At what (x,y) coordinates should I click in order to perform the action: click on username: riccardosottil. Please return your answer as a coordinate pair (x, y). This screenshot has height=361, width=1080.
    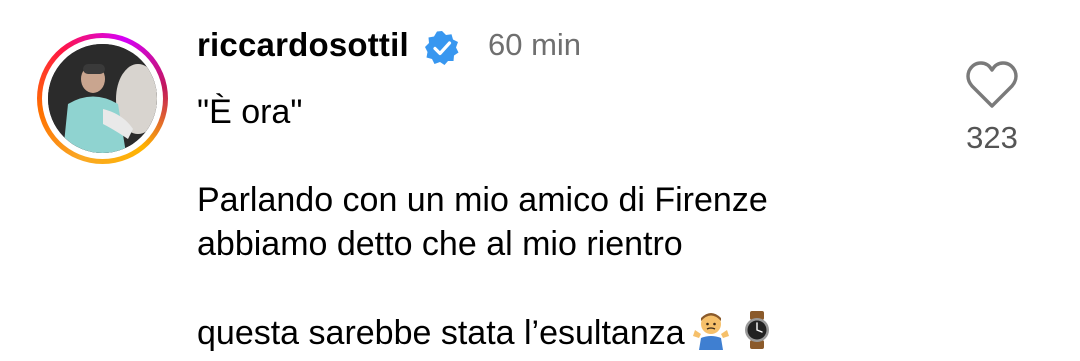
    Looking at the image, I should click on (303, 45).